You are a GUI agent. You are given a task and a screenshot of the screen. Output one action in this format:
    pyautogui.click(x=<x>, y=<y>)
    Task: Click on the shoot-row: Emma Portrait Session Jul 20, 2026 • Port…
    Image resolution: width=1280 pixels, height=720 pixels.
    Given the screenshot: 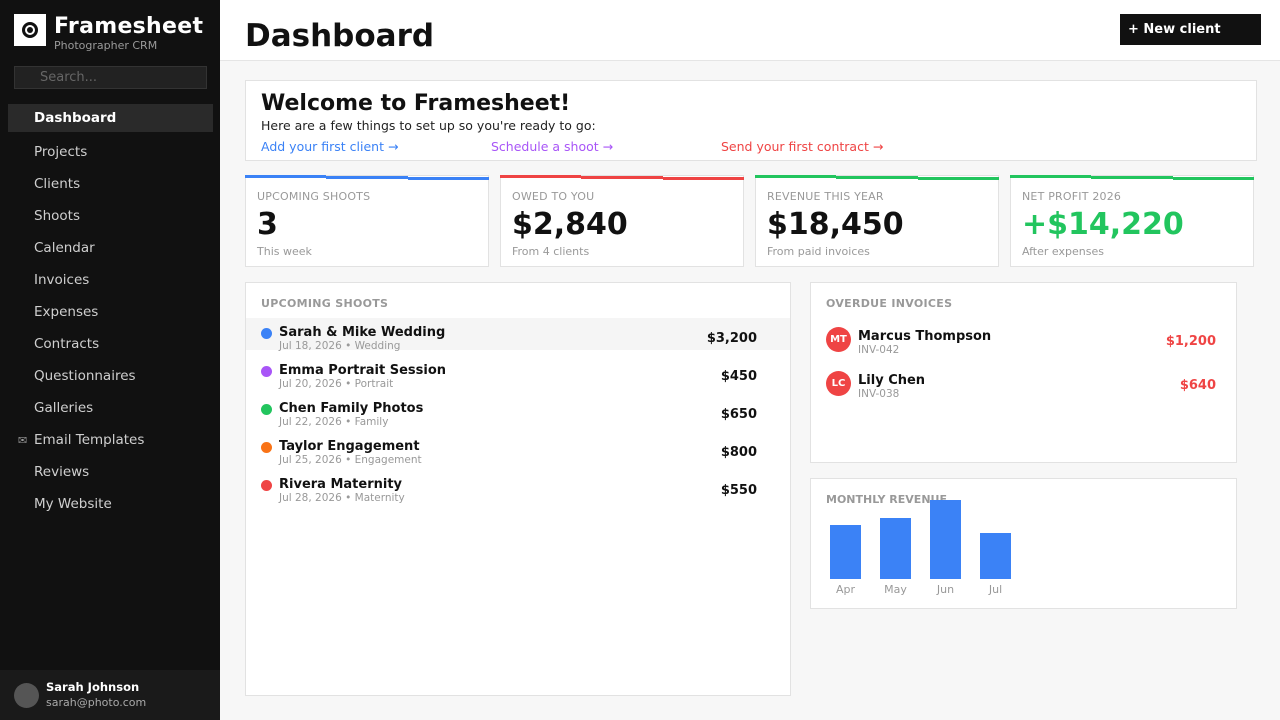 What is the action you would take?
    pyautogui.click(x=518, y=373)
    